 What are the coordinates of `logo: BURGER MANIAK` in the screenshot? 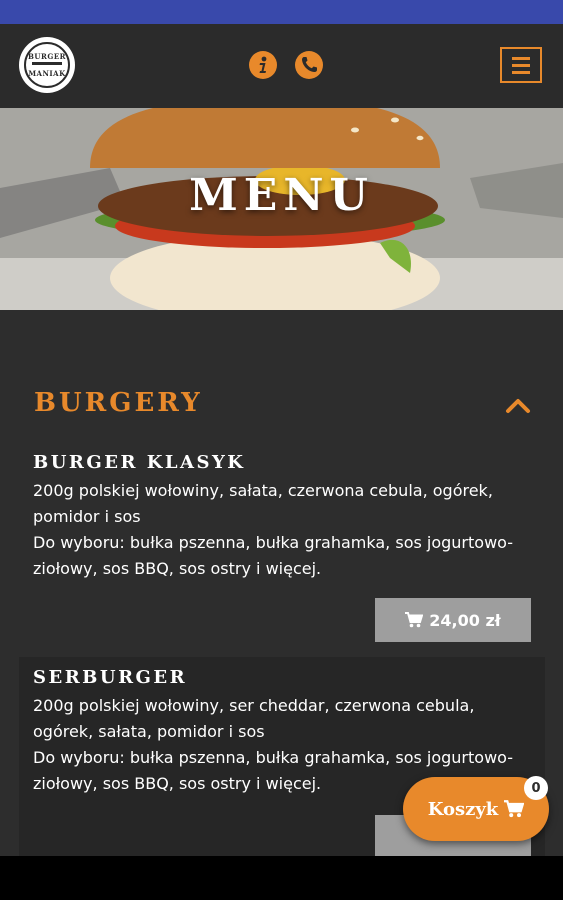 It's located at (47, 65).